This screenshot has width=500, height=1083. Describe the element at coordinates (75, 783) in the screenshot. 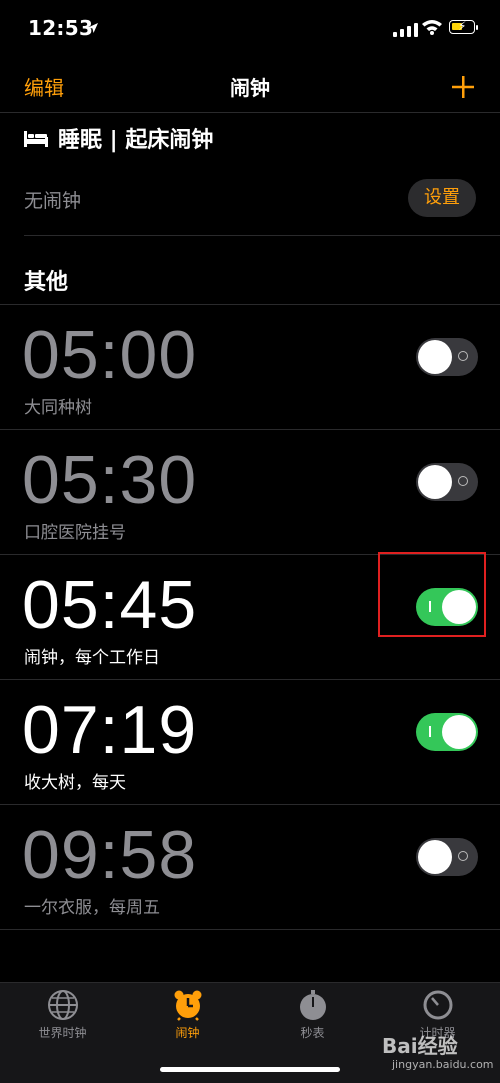

I see `alarm-label: 收大树，每天` at that location.